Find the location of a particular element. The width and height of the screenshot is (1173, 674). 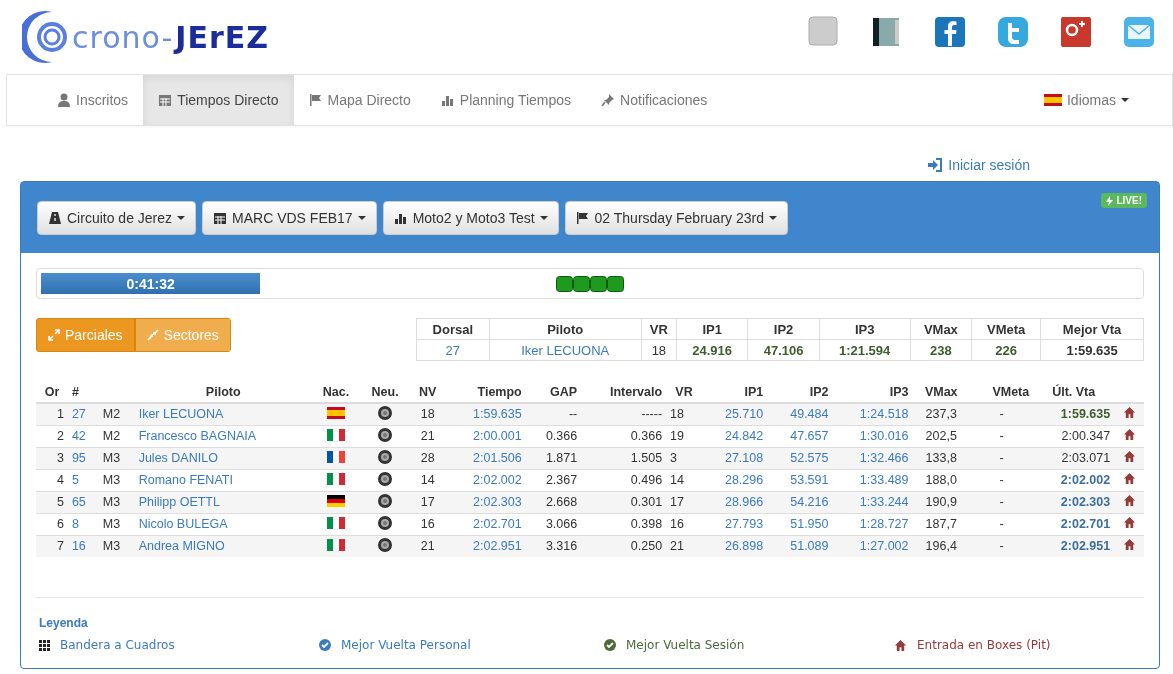

table-cell: 1:28.727 is located at coordinates (872, 524).